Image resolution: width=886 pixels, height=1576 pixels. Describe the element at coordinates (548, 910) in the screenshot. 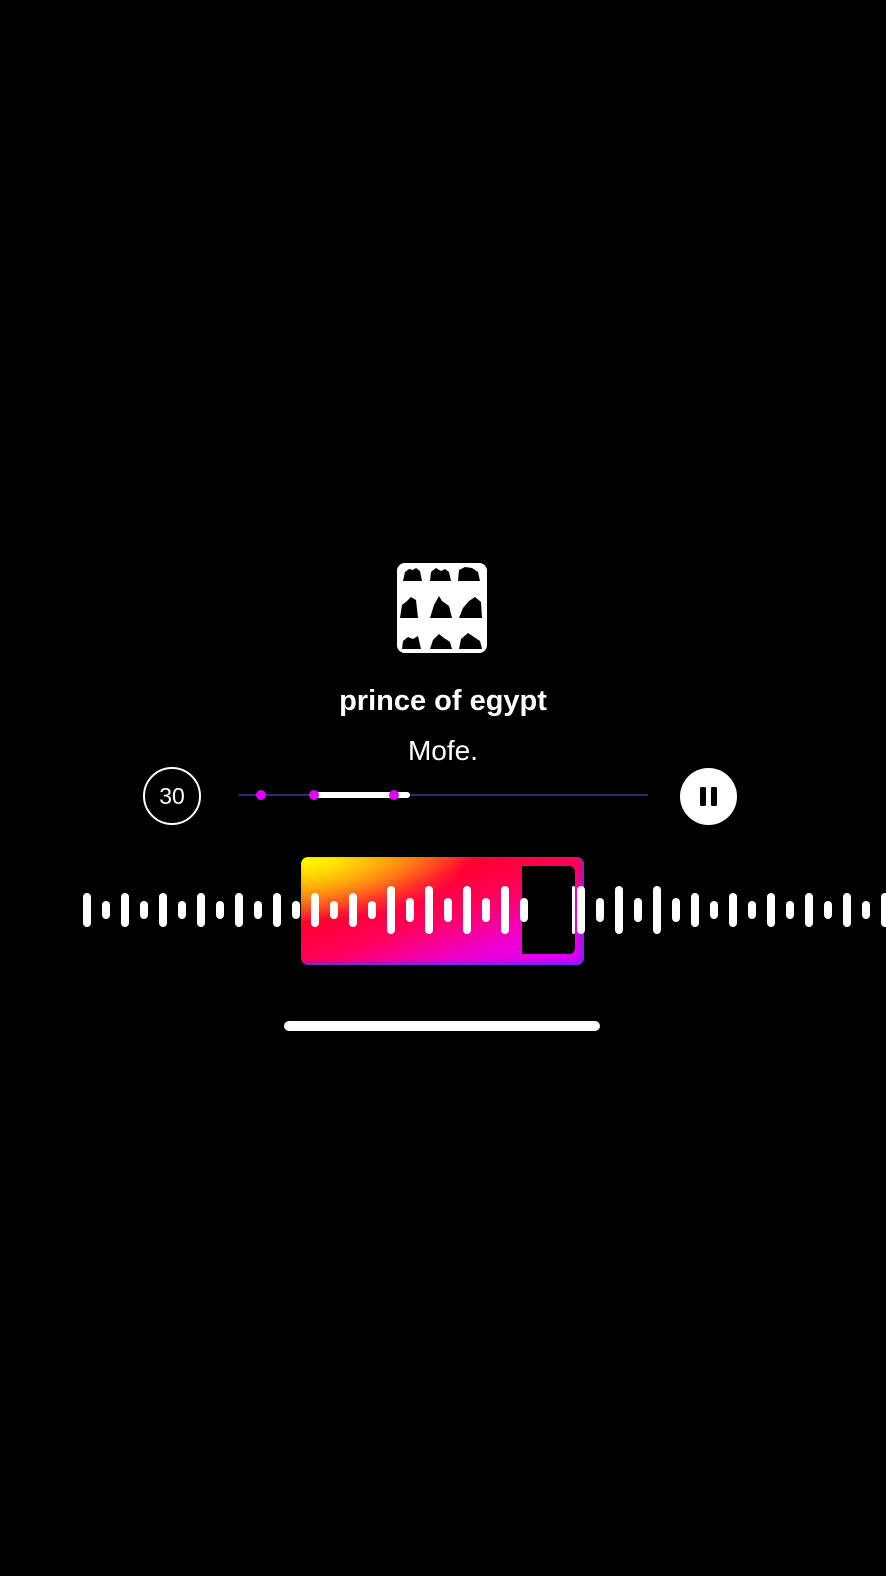

I see `playhead-indicator` at that location.